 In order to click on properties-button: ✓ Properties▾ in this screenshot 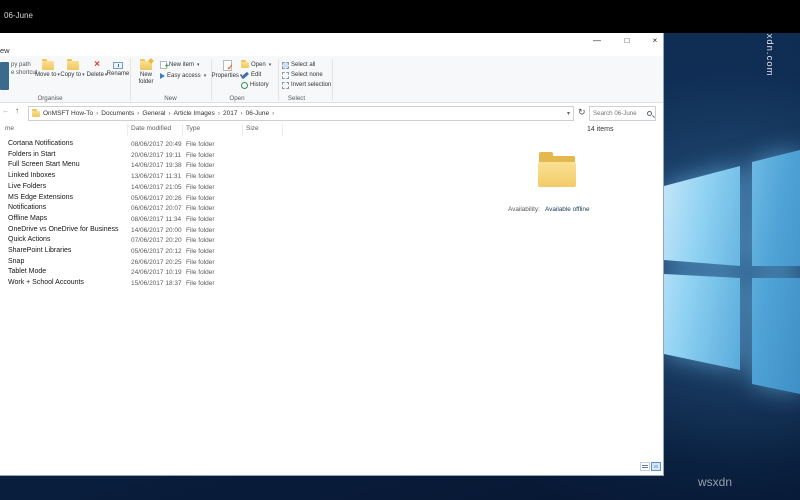, I will do `click(227, 77)`.